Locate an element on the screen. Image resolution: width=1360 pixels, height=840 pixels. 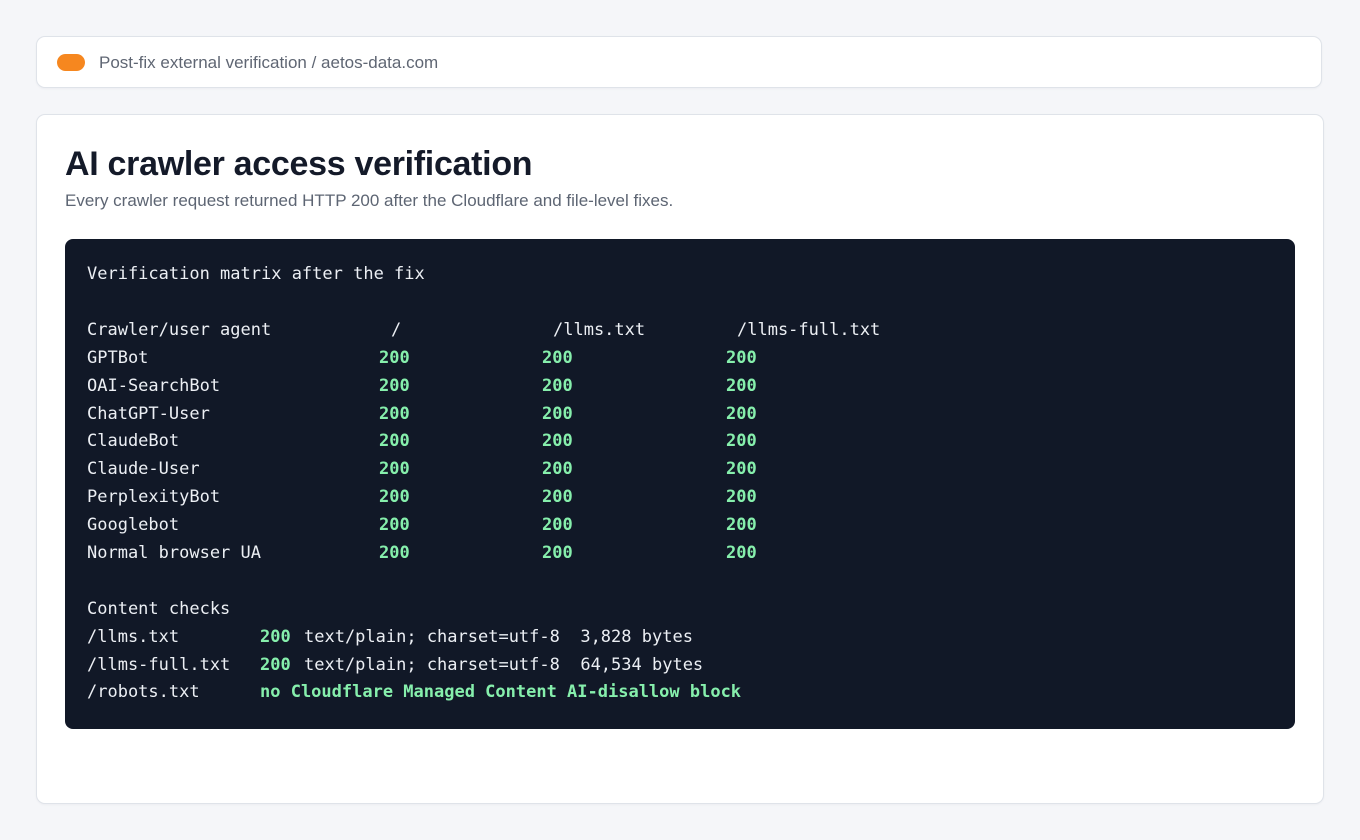
row-agent: ChatGPT-User is located at coordinates (148, 414).